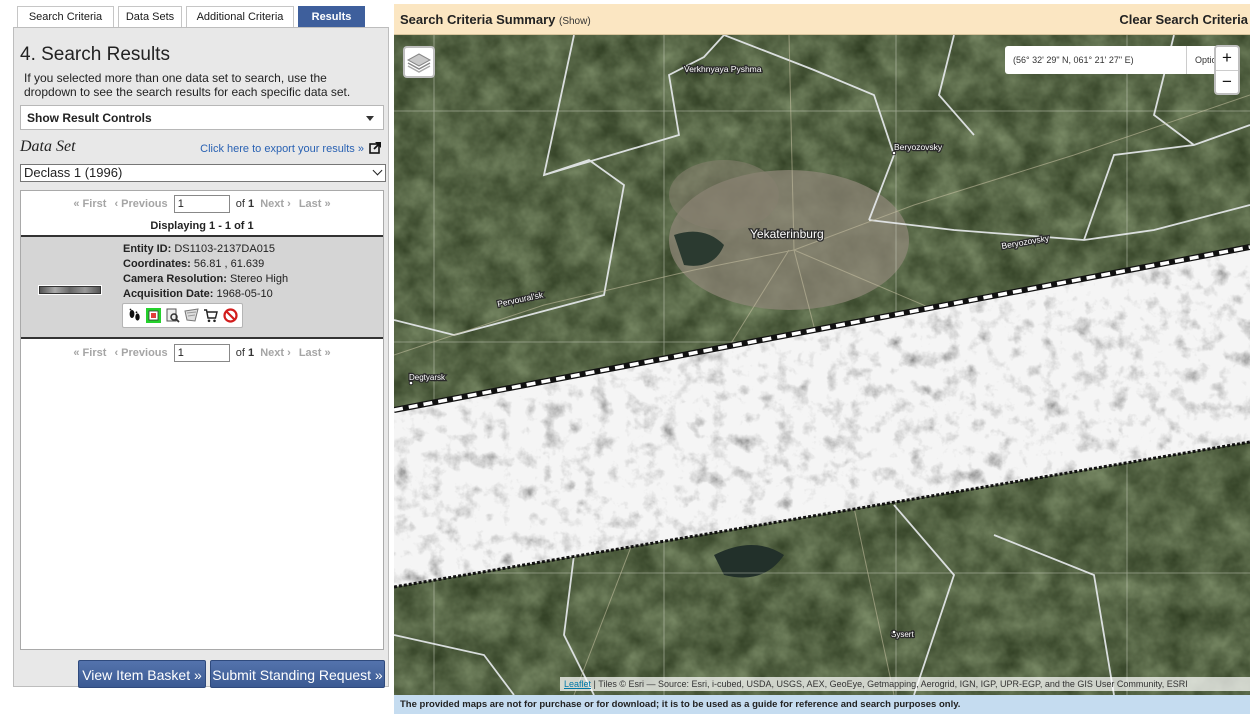  What do you see at coordinates (182, 315) in the screenshot?
I see `result-action-bar` at bounding box center [182, 315].